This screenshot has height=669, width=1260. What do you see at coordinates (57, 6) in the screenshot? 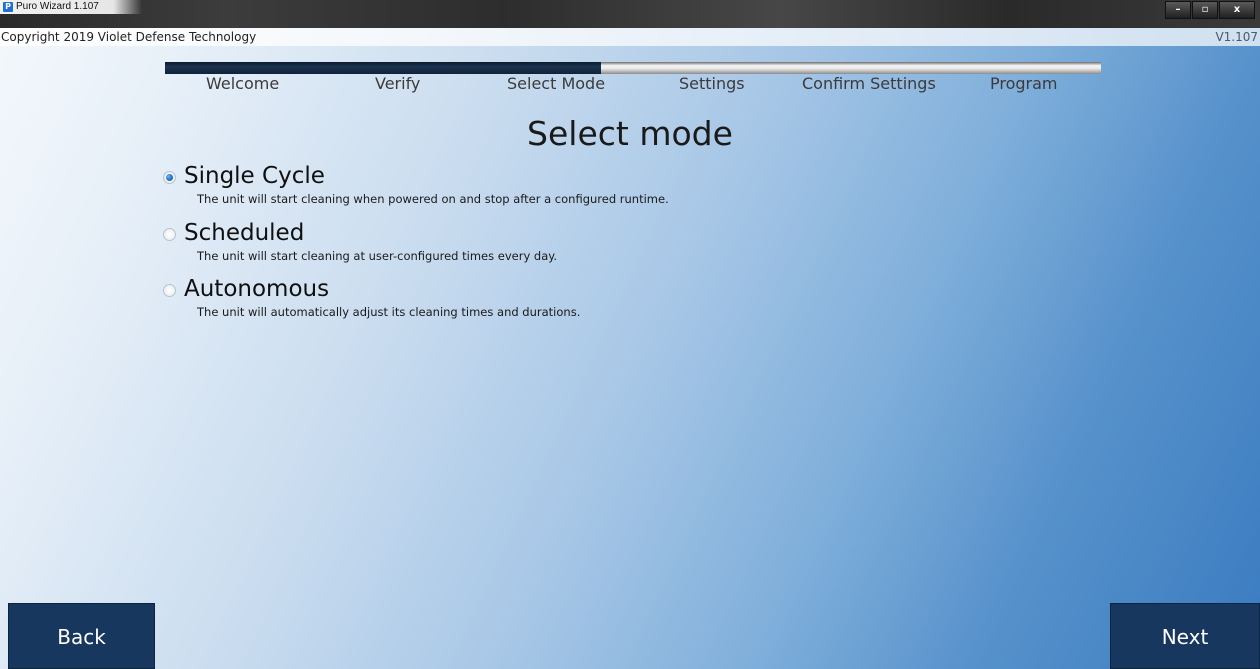
I see `window-title: Puro Wizard 1.107` at bounding box center [57, 6].